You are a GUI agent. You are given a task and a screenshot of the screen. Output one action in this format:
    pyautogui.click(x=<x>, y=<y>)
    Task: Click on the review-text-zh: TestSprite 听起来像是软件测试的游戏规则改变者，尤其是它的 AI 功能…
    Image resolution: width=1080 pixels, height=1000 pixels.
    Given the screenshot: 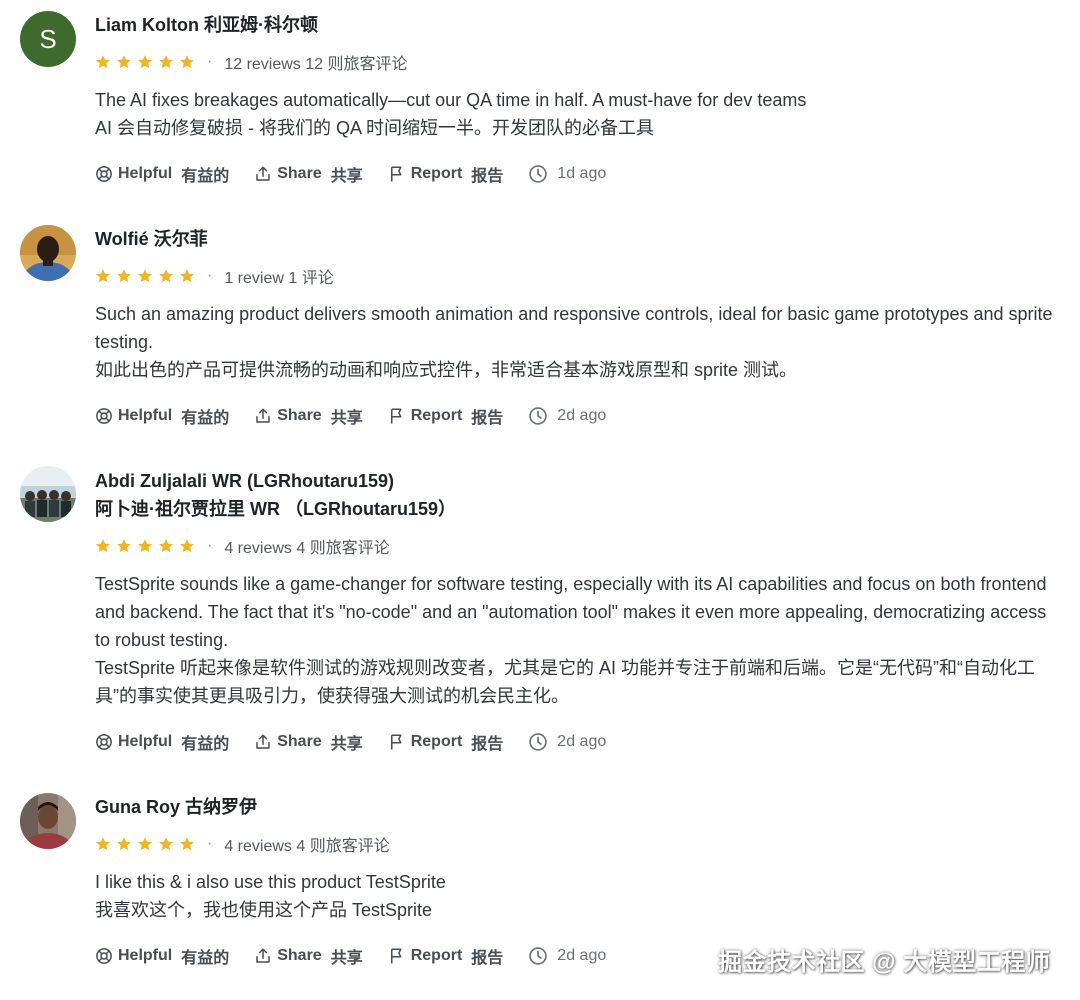 What is the action you would take?
    pyautogui.click(x=565, y=682)
    